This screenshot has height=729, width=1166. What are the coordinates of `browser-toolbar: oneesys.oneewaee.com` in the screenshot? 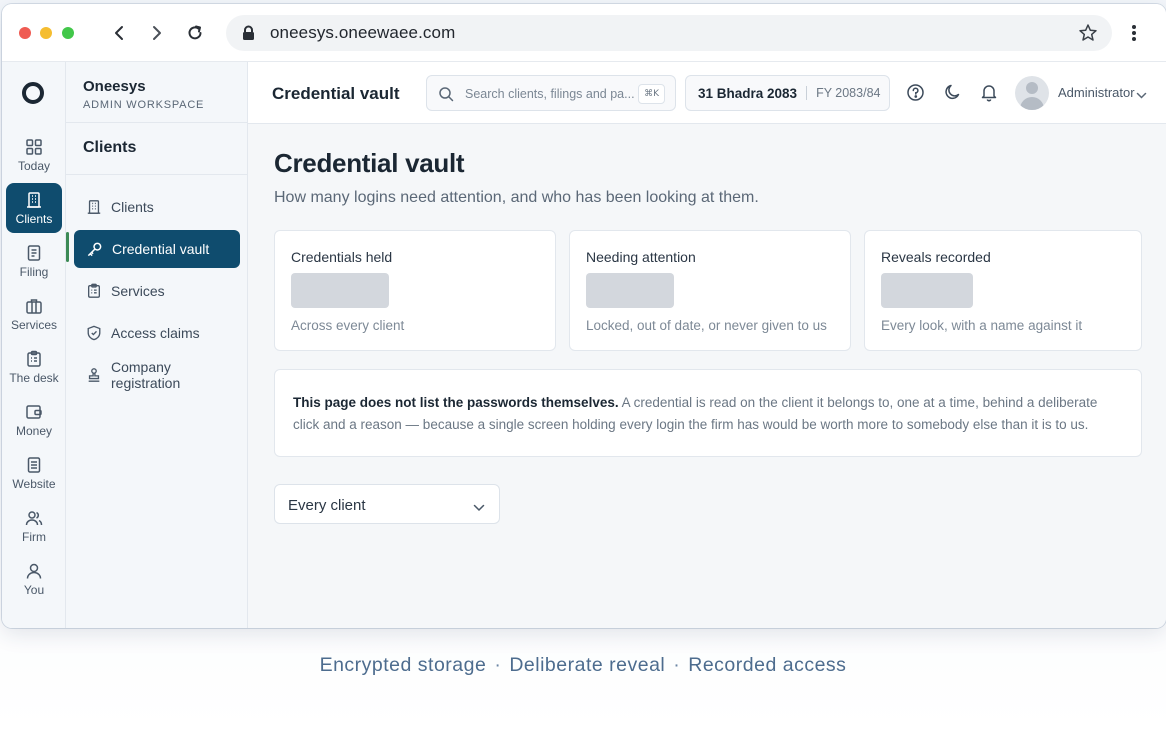 It's located at (584, 33).